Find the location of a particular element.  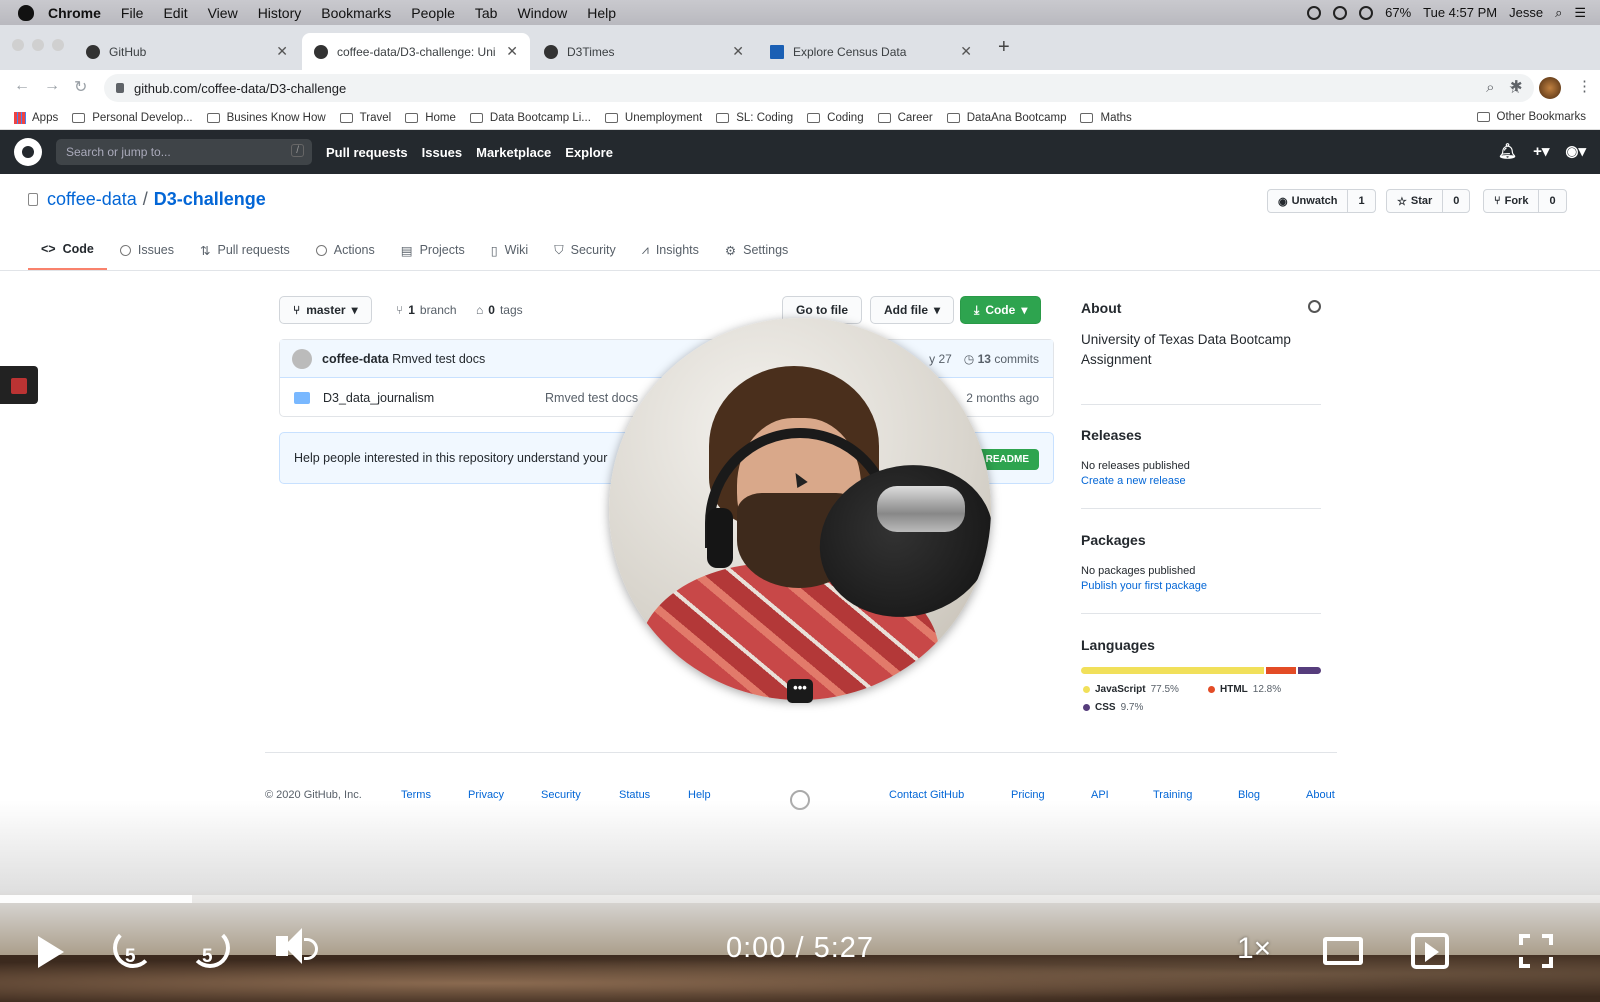

tab-issues: Issues is located at coordinates (147, 250).